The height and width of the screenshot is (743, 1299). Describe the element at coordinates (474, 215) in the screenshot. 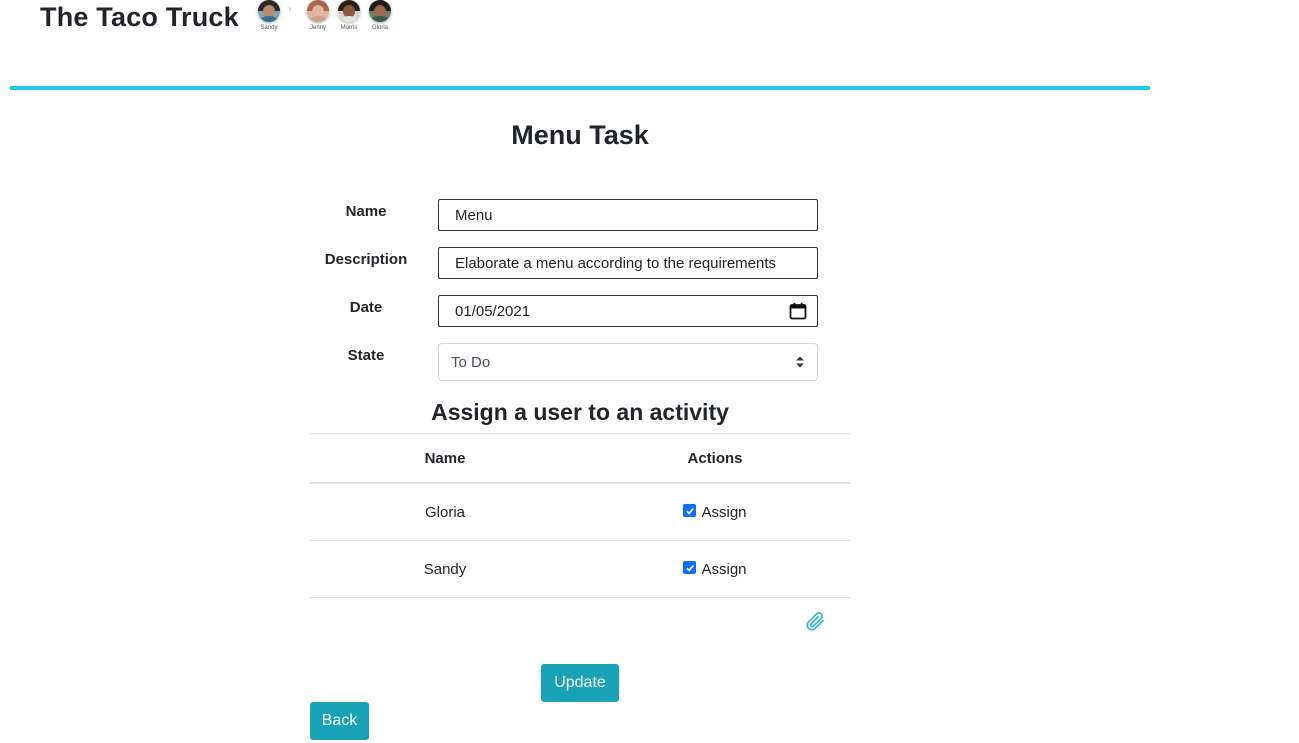

I see `name-input-value: Menu` at that location.